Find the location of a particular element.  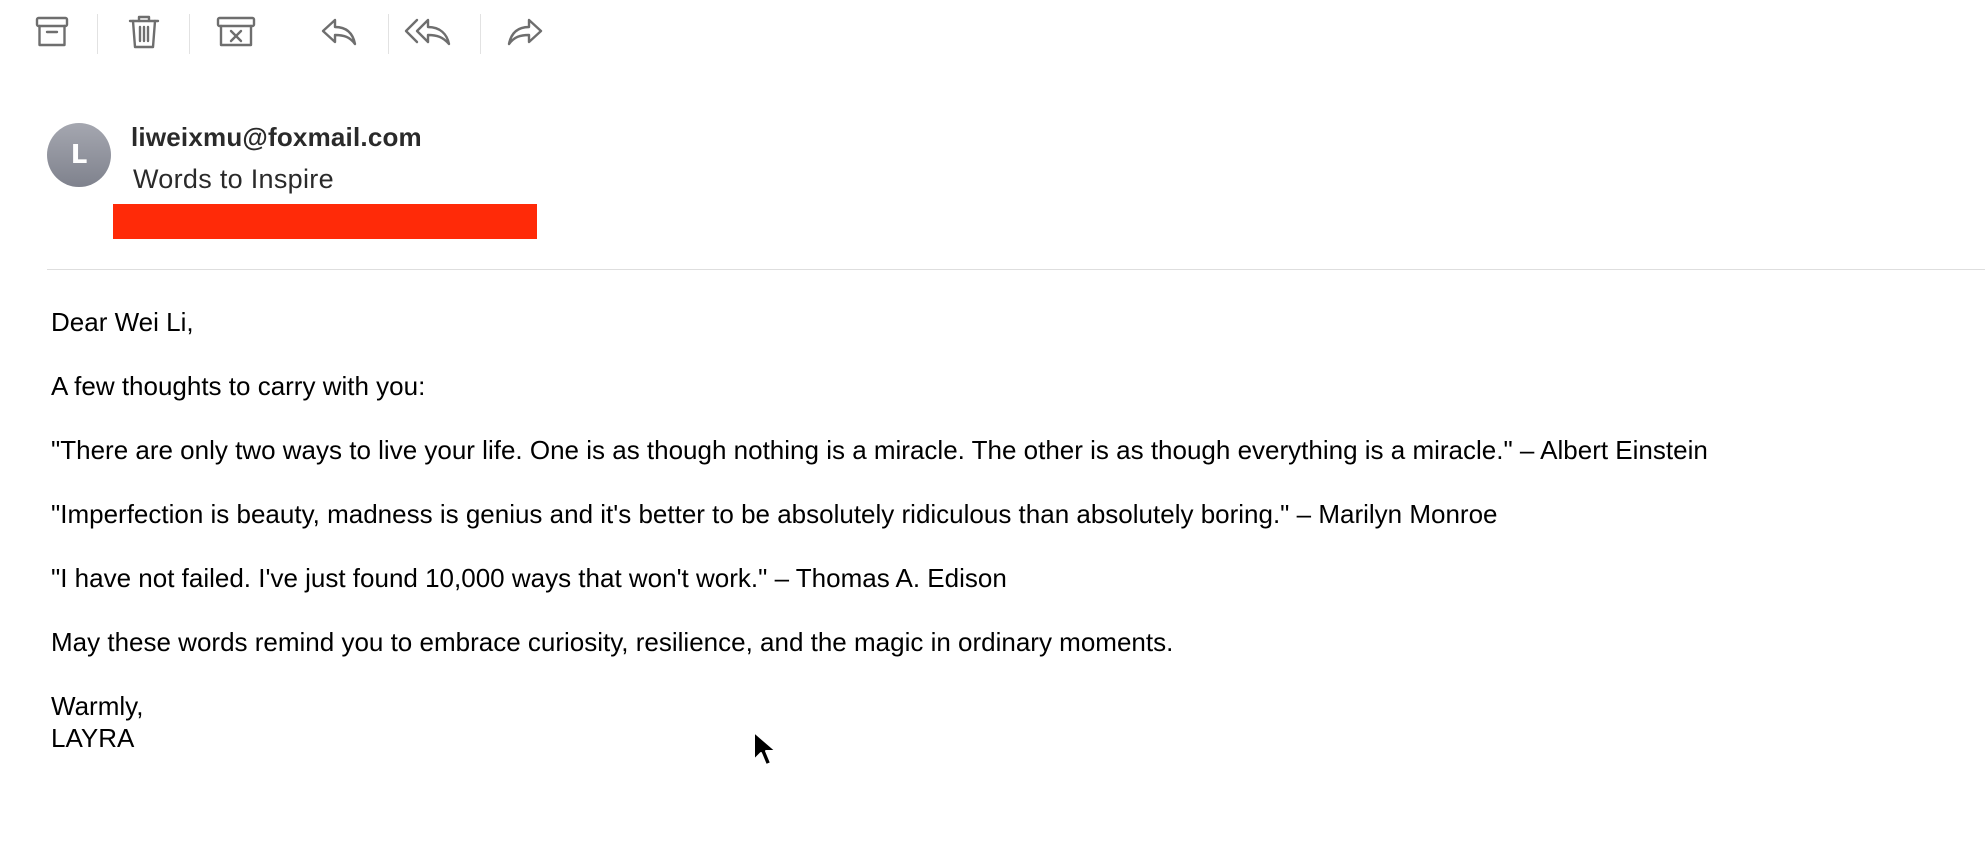

reply-all-button is located at coordinates (427, 32).